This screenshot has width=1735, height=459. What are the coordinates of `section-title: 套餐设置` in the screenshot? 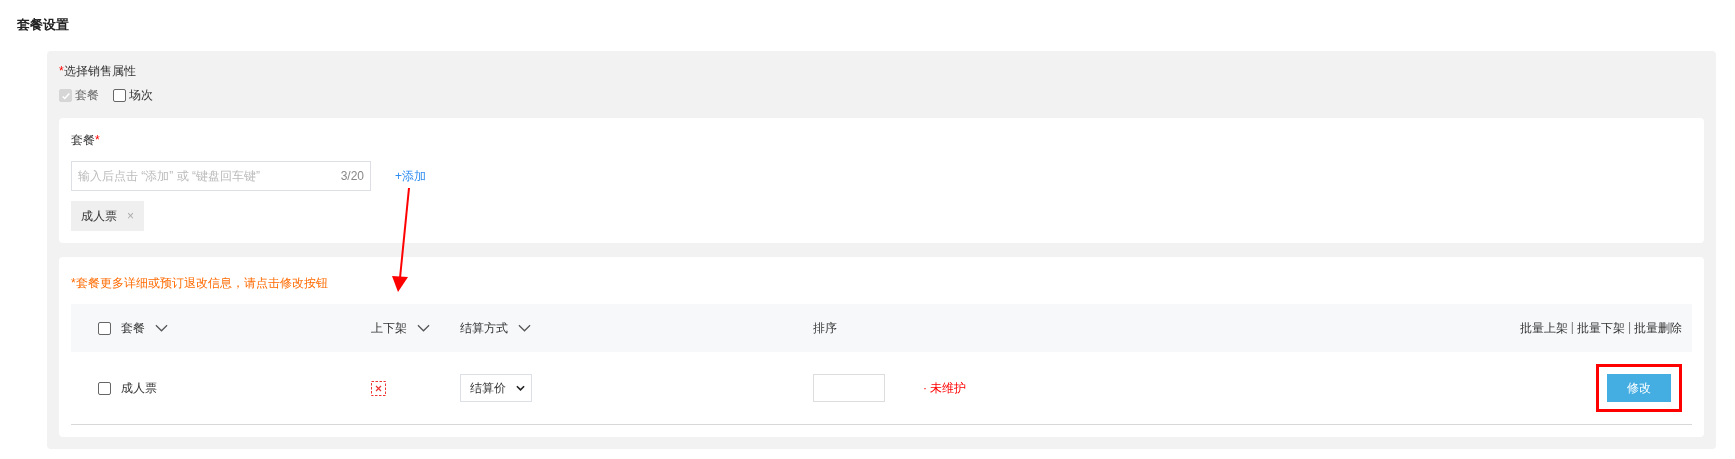 It's located at (43, 25).